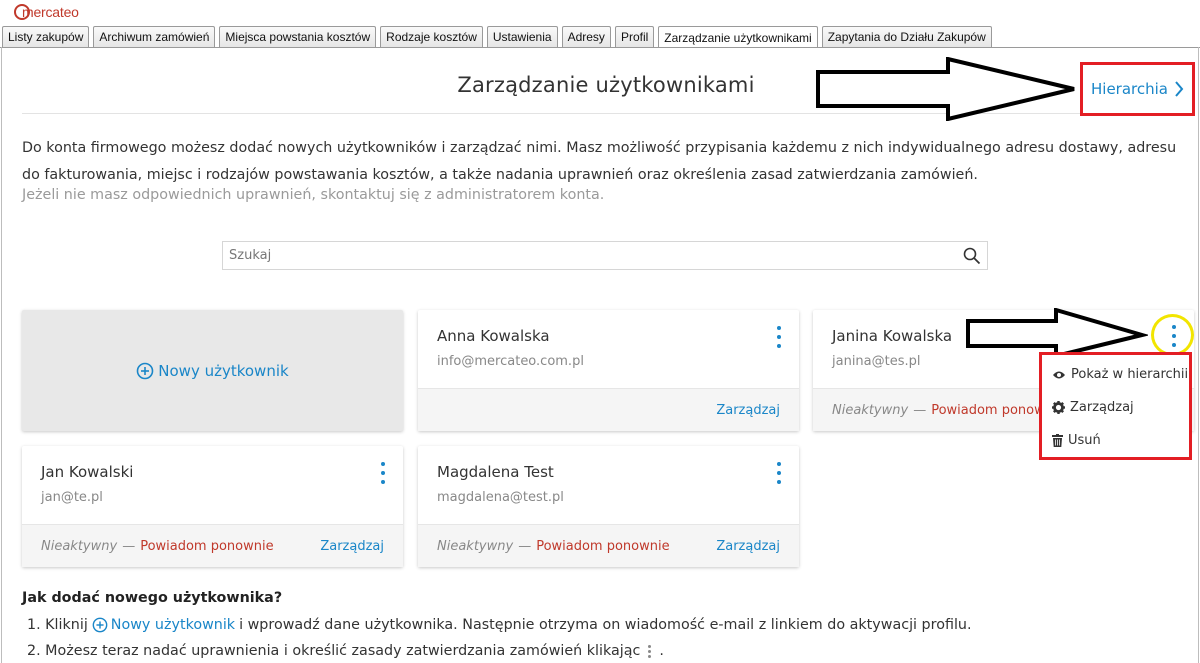 Image resolution: width=1200 pixels, height=663 pixels. What do you see at coordinates (57, 625) in the screenshot?
I see `step-text: 1. Kliknij` at bounding box center [57, 625].